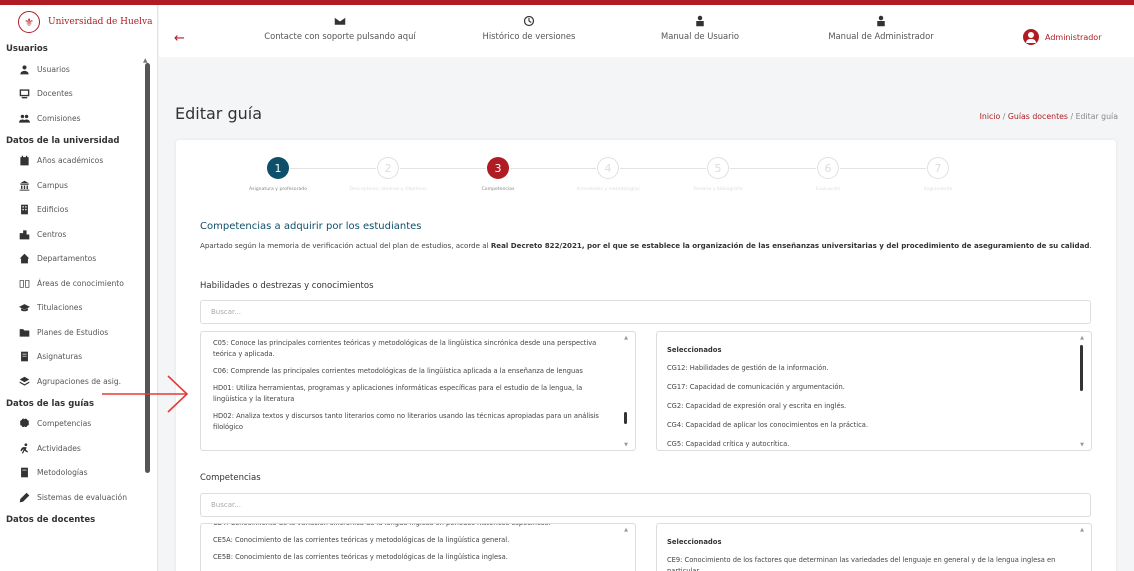 This screenshot has width=1134, height=571. Describe the element at coordinates (694, 350) in the screenshot. I see `skills-selected-header: Seleccionados` at that location.